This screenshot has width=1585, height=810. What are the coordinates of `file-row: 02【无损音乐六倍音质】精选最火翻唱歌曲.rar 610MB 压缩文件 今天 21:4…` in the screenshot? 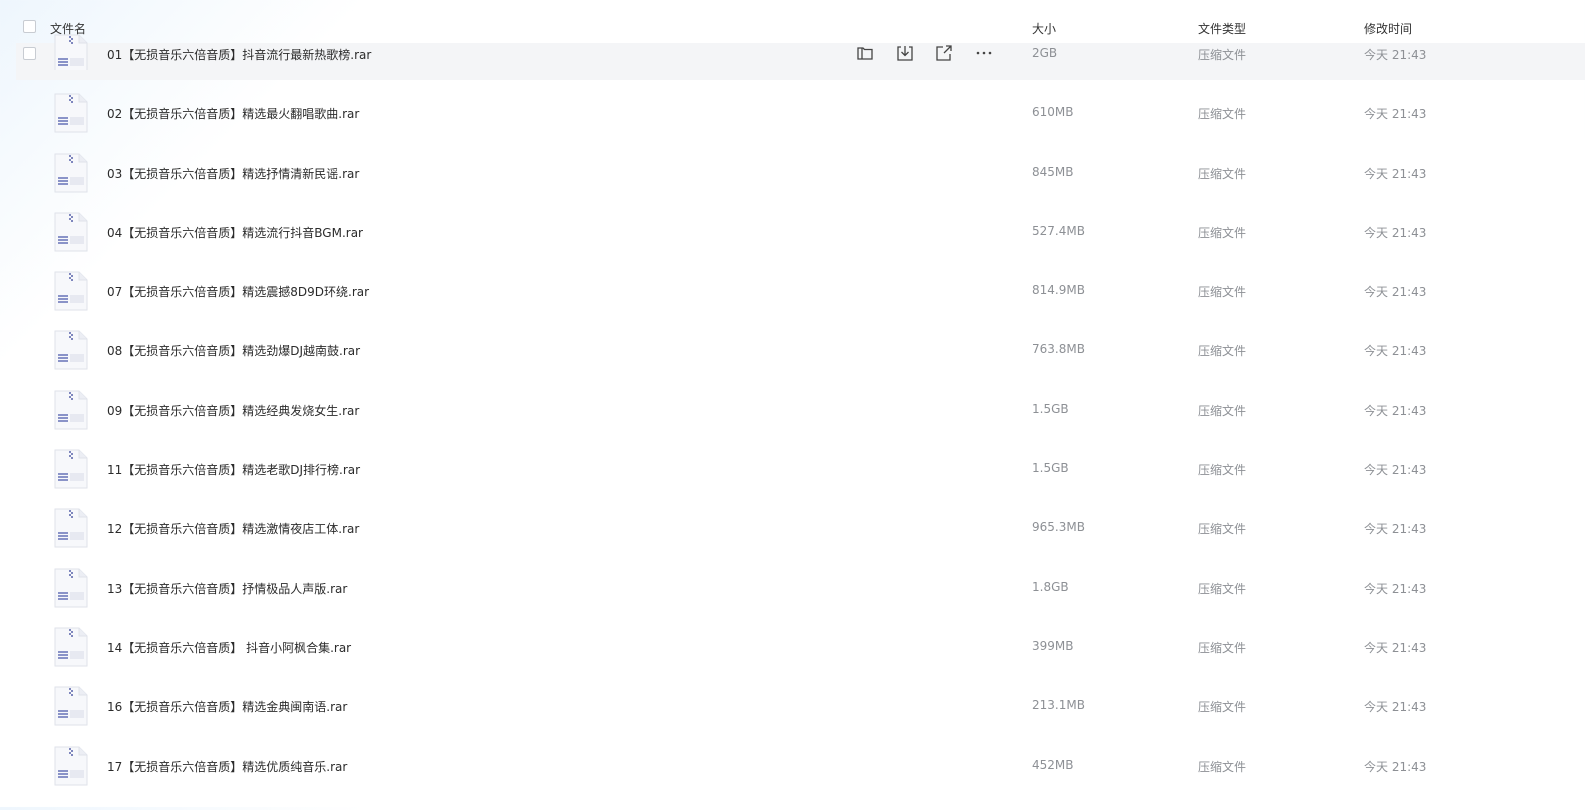 It's located at (792, 125).